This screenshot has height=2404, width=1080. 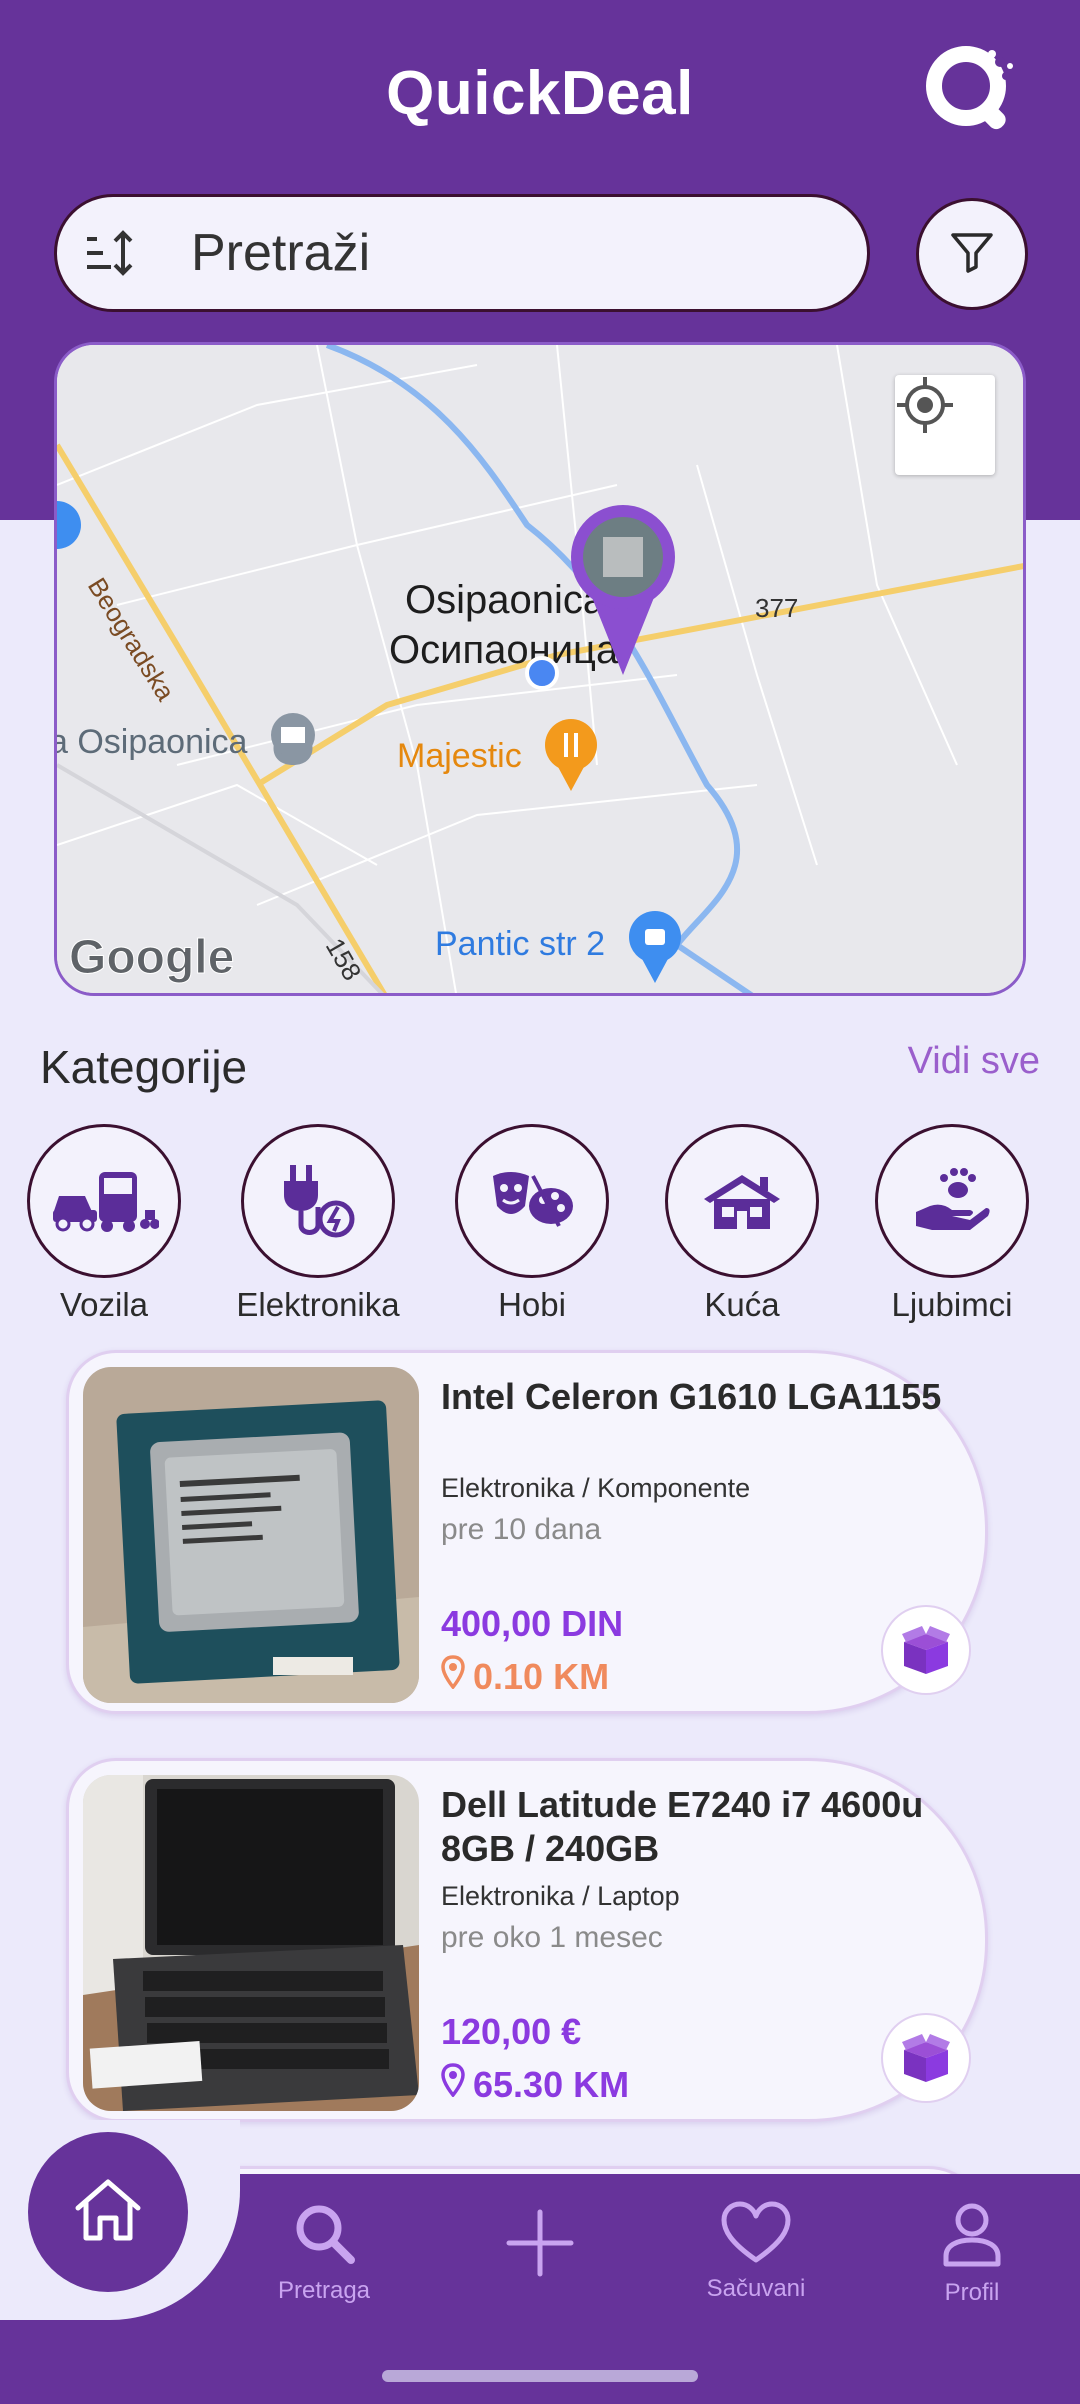 I want to click on map-label-restaurant: Majestic, so click(x=459, y=756).